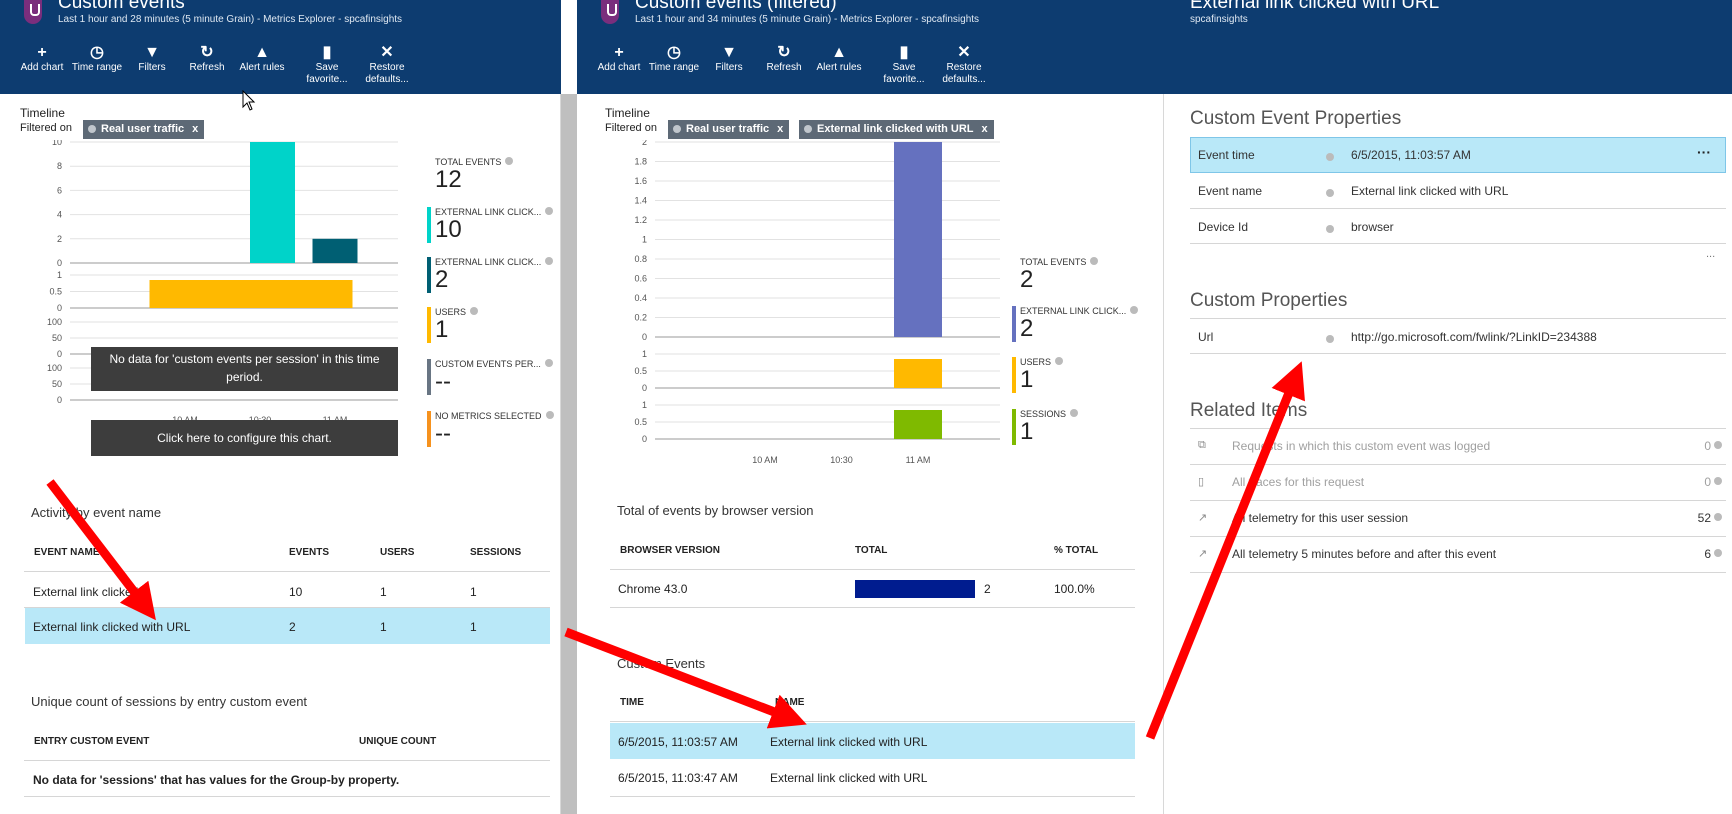 This screenshot has width=1732, height=814. Describe the element at coordinates (101, 550) in the screenshot. I see `arrow-to-activity-row` at that location.